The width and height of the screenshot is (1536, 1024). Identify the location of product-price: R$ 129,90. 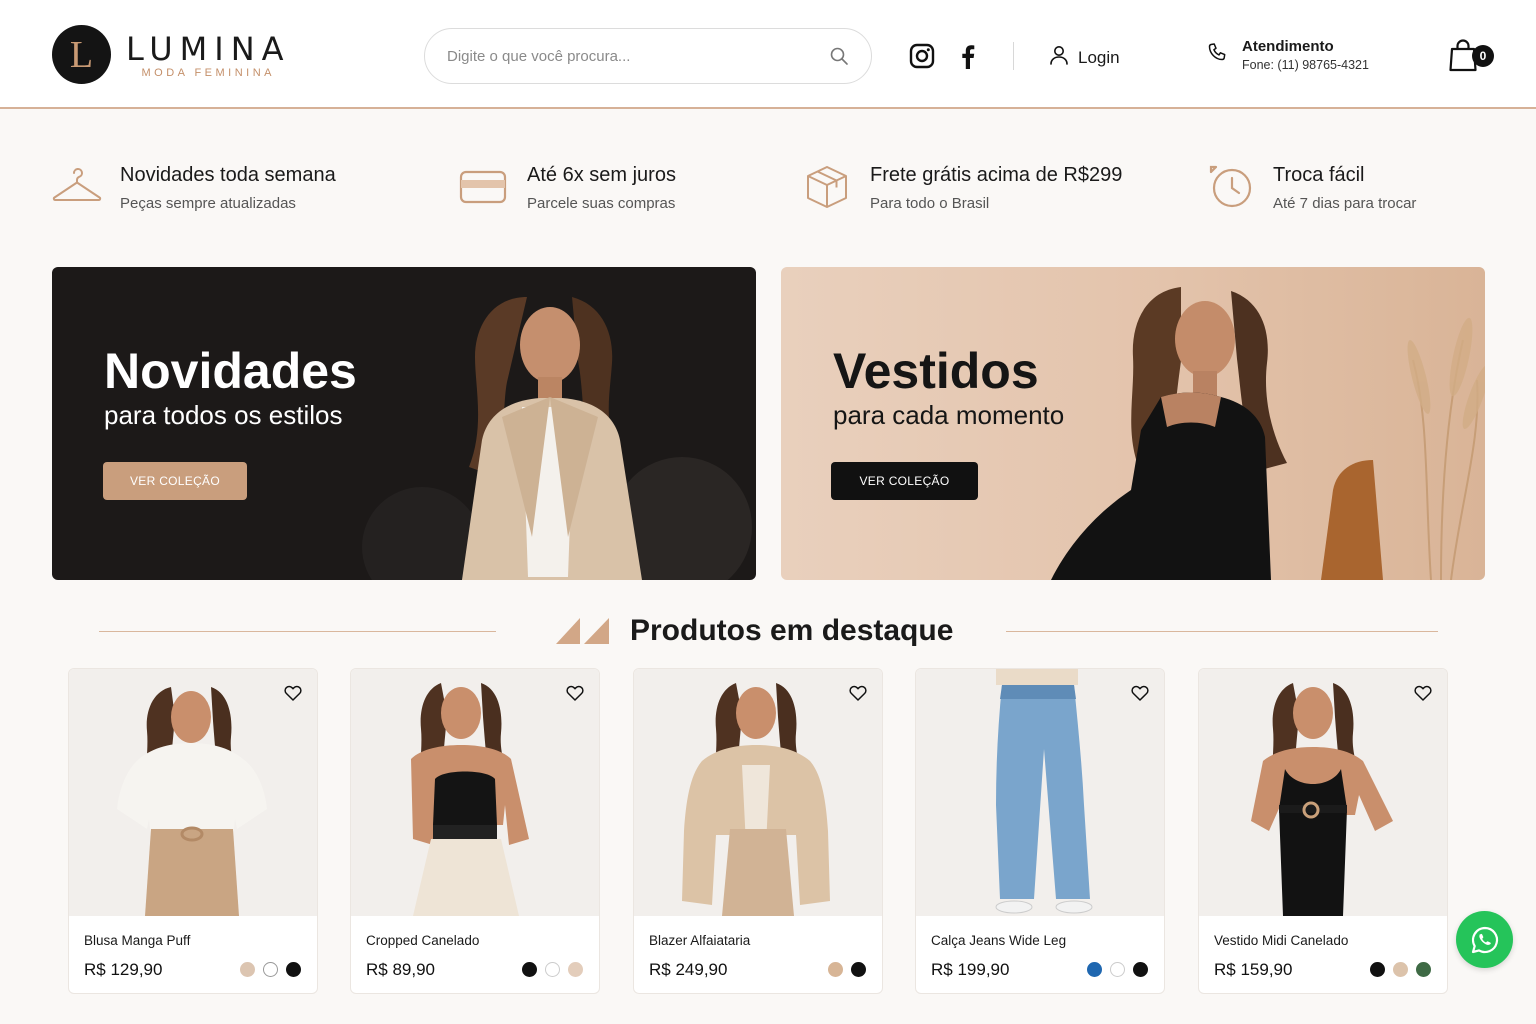
(123, 969).